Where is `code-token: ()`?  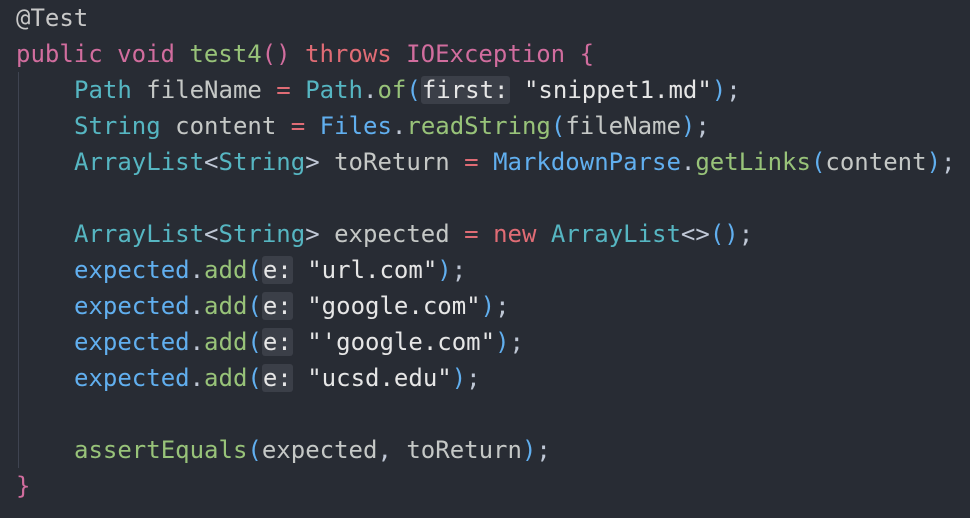 code-token: () is located at coordinates (276, 54).